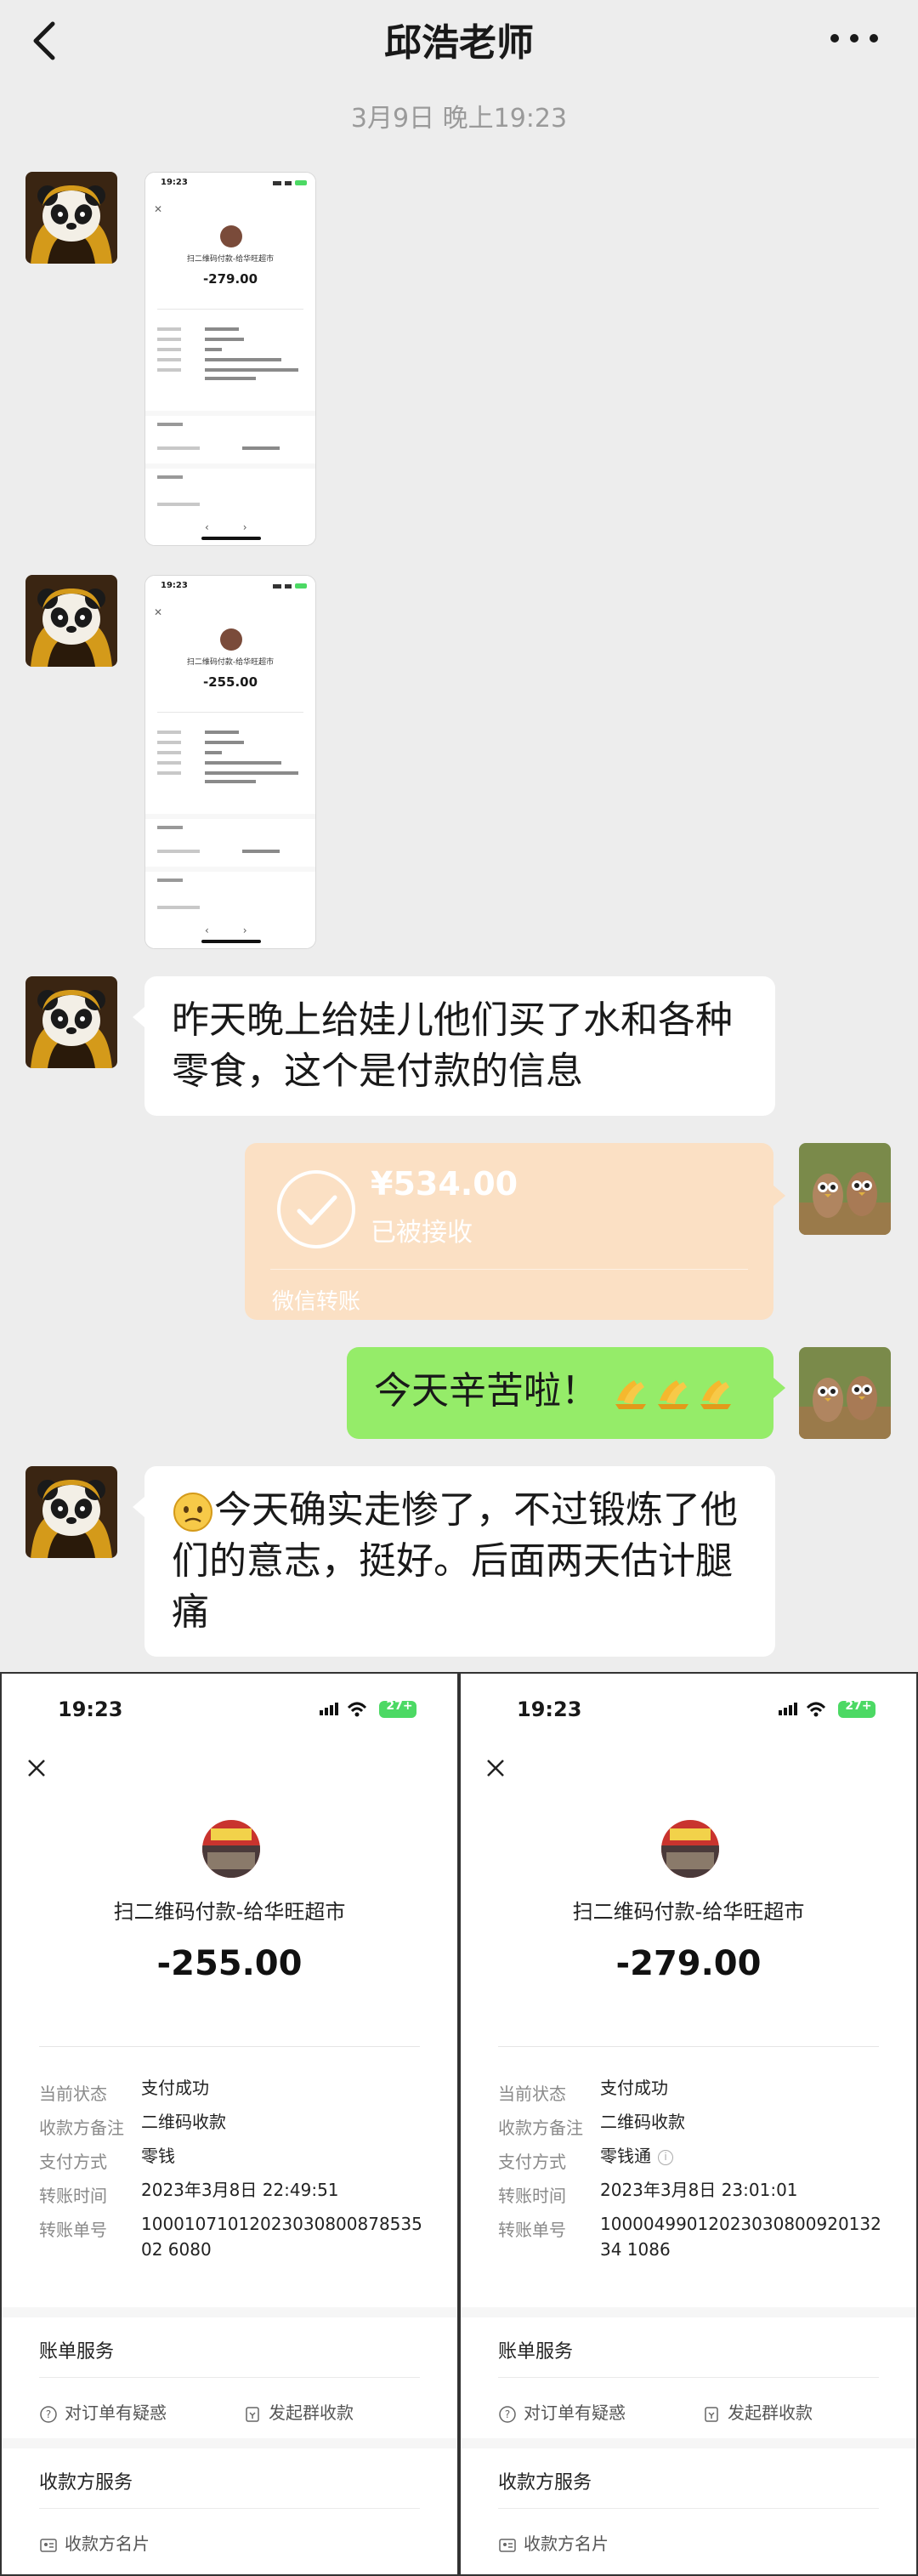  I want to click on text-message: 今天确实走惨了，不过锻炼了他们的意志，挺好。后面两天估计腿痛, so click(454, 1561).